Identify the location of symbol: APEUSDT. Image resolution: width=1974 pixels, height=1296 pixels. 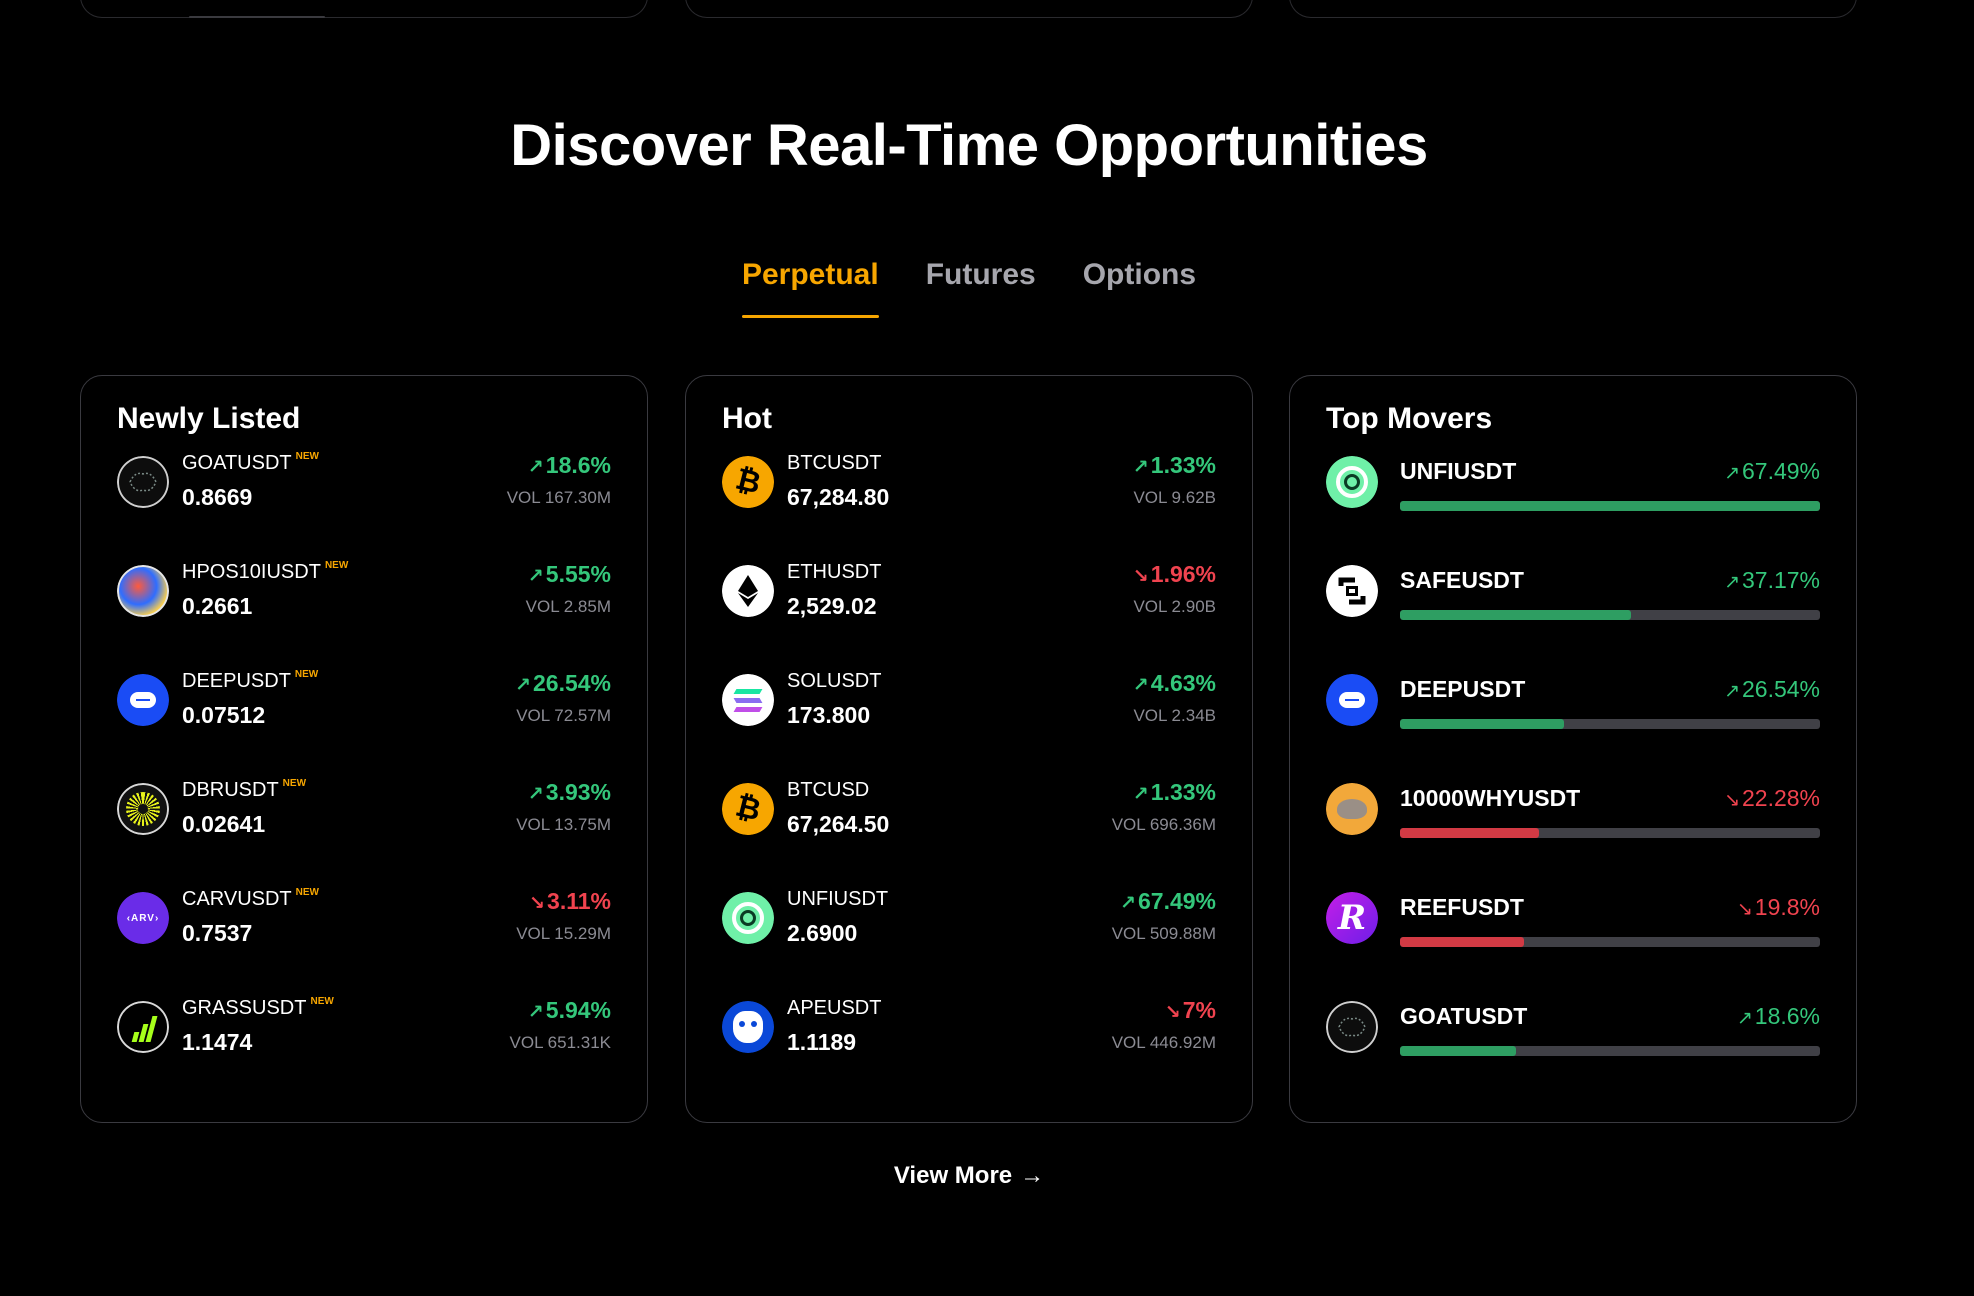
(834, 1008).